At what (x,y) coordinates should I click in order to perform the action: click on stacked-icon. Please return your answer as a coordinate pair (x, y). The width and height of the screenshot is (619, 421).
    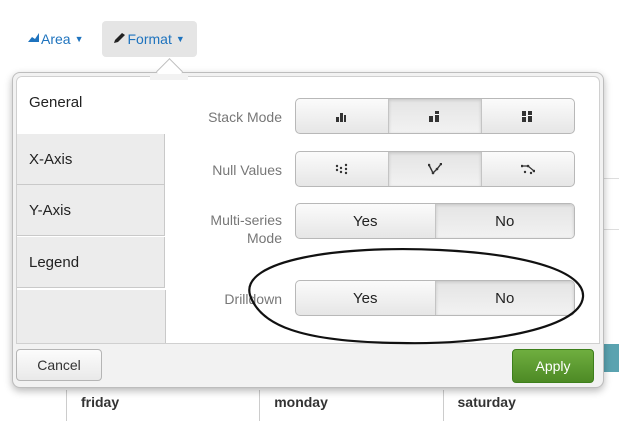
    Looking at the image, I should click on (434, 116).